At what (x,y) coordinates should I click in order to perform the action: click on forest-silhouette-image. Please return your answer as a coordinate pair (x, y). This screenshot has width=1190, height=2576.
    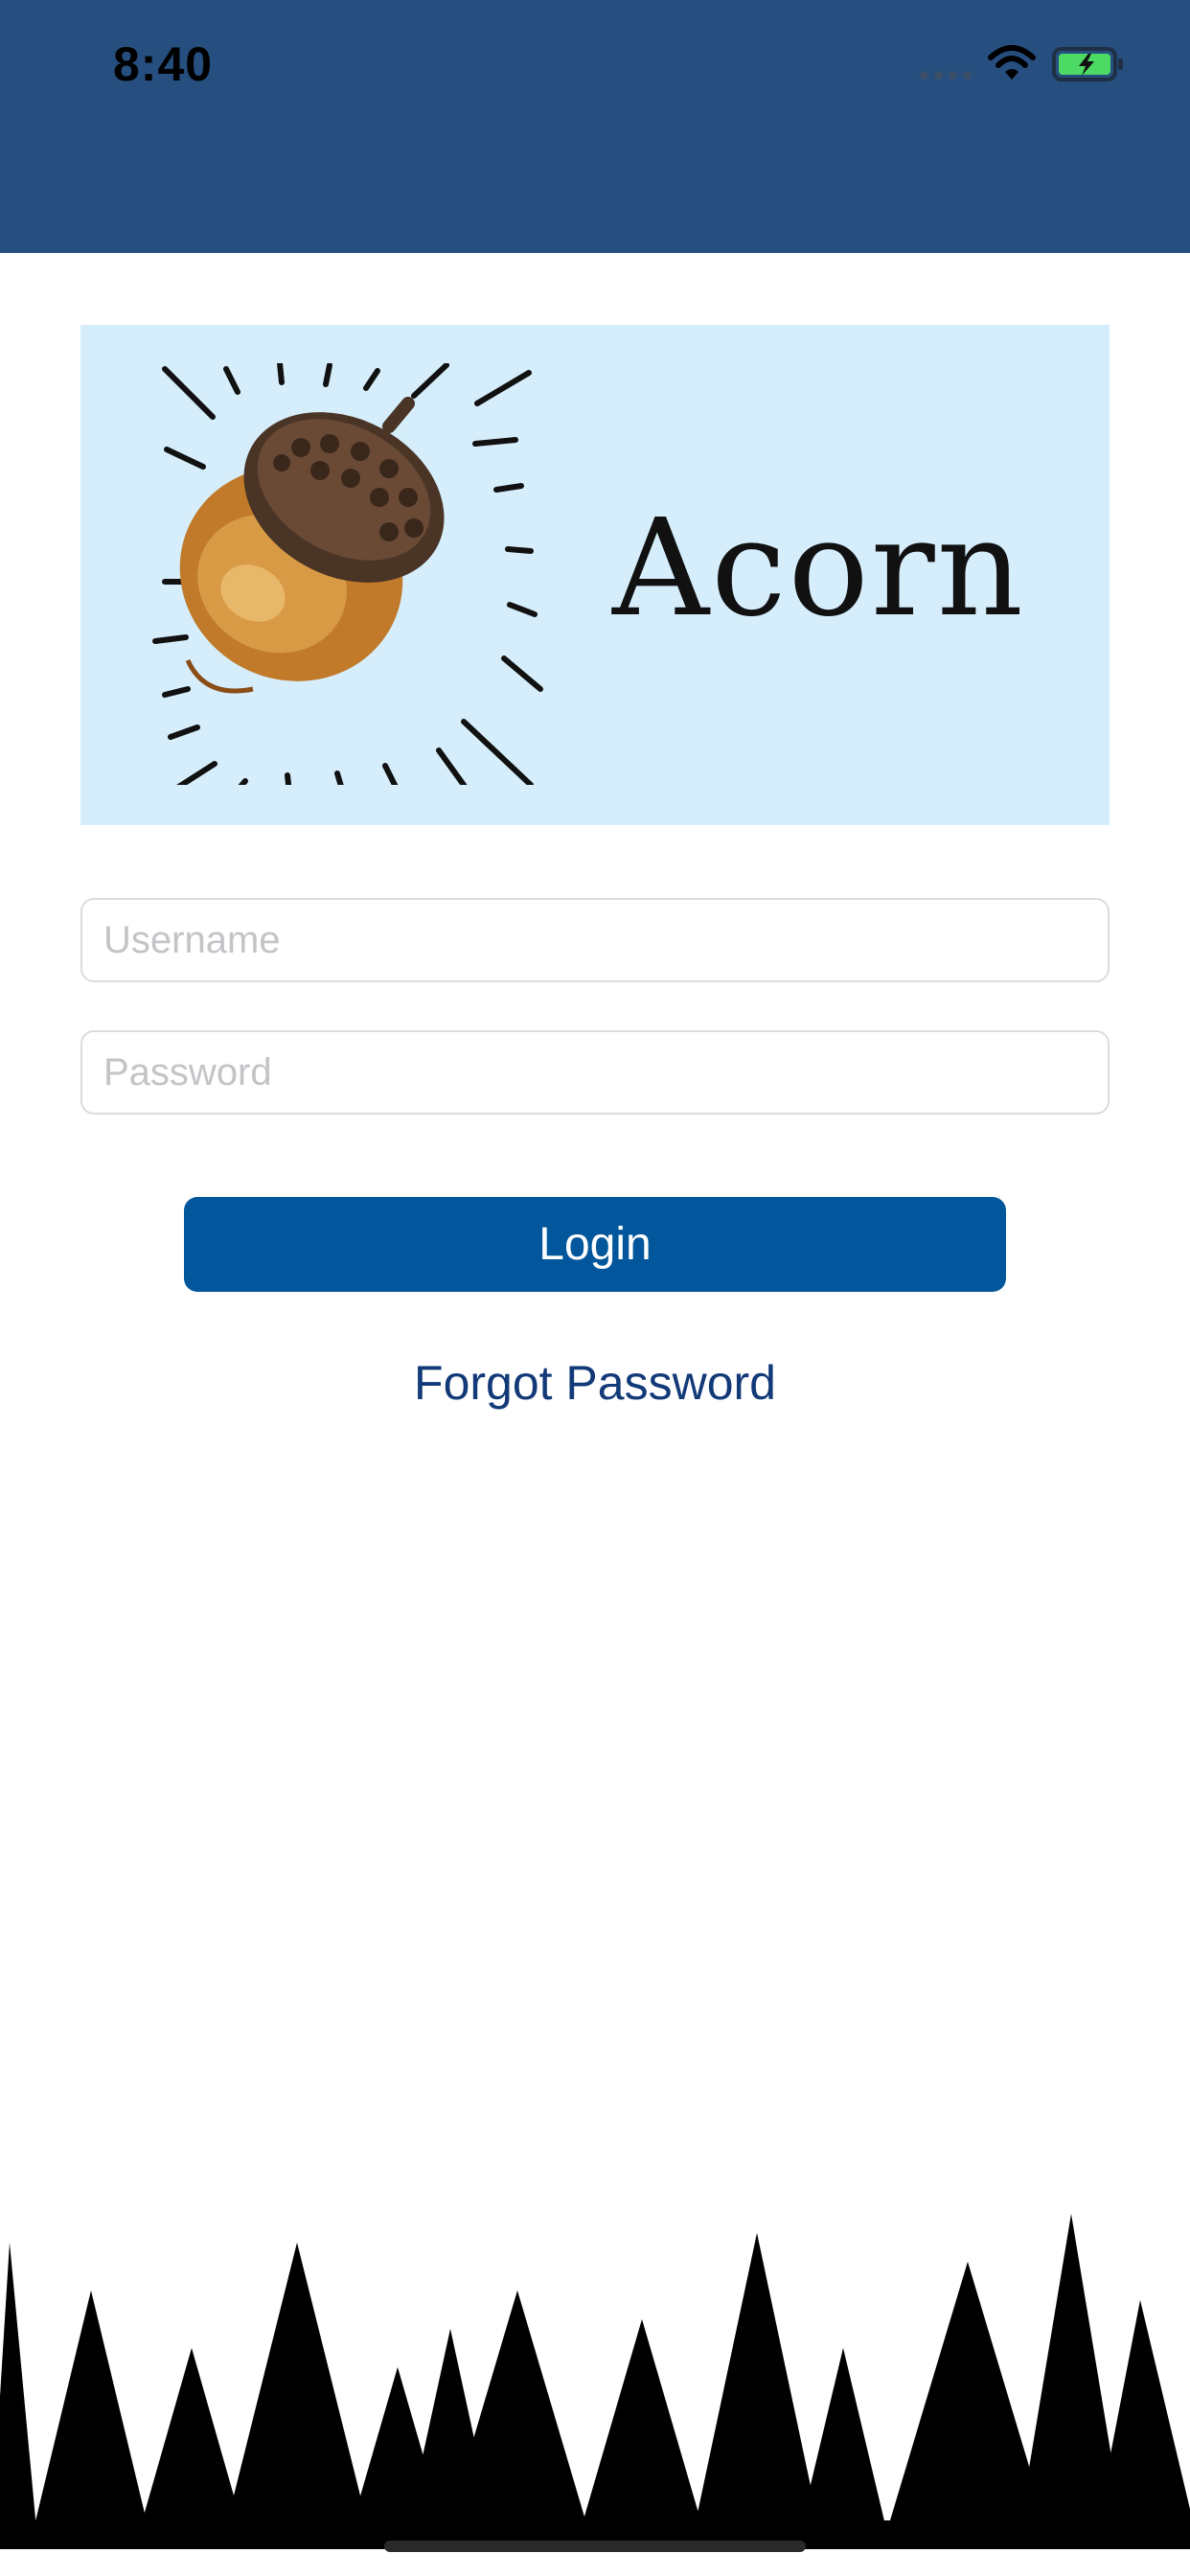
    Looking at the image, I should click on (595, 2381).